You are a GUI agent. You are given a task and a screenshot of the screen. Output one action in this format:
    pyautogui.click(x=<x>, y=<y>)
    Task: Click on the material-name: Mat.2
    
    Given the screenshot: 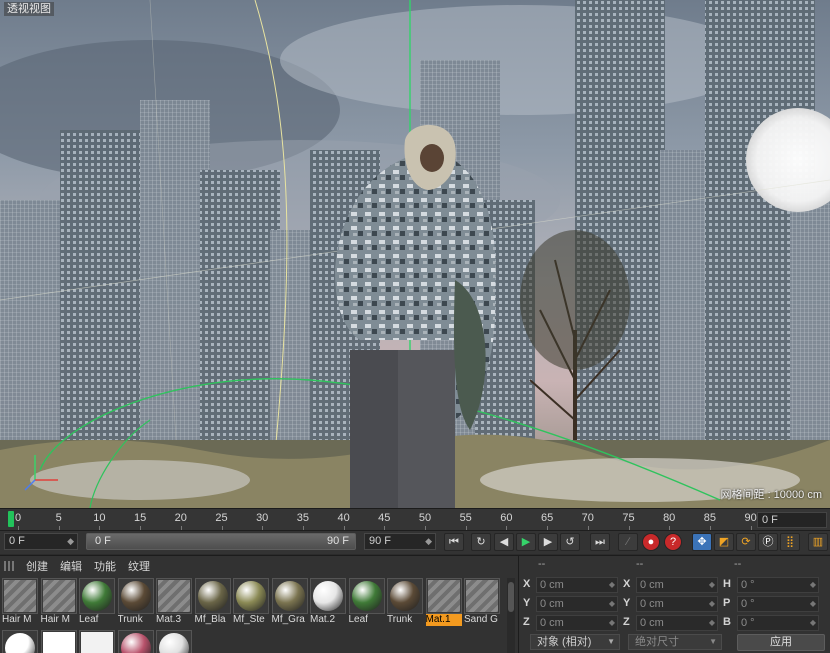 What is the action you would take?
    pyautogui.click(x=323, y=619)
    